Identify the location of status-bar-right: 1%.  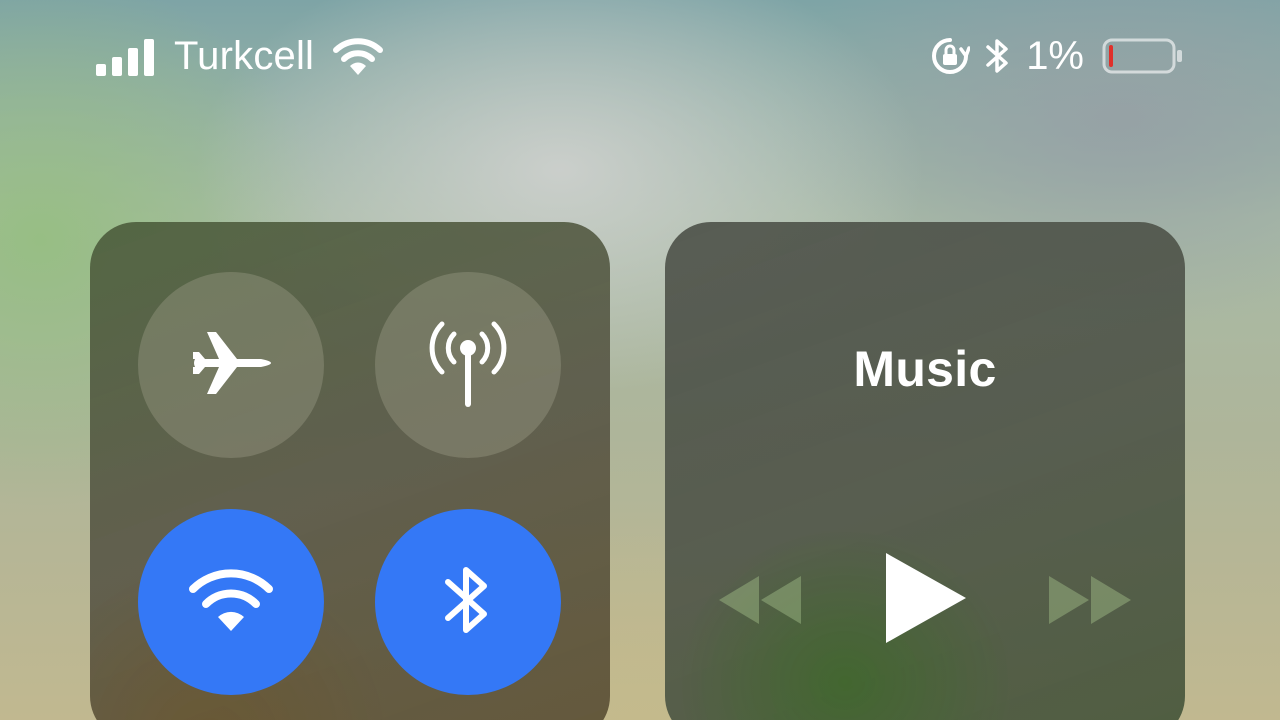
(1057, 56).